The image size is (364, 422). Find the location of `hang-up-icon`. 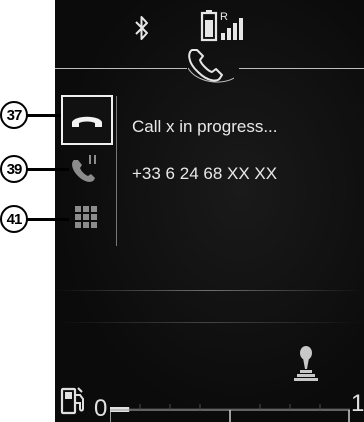

hang-up-icon is located at coordinates (87, 121).